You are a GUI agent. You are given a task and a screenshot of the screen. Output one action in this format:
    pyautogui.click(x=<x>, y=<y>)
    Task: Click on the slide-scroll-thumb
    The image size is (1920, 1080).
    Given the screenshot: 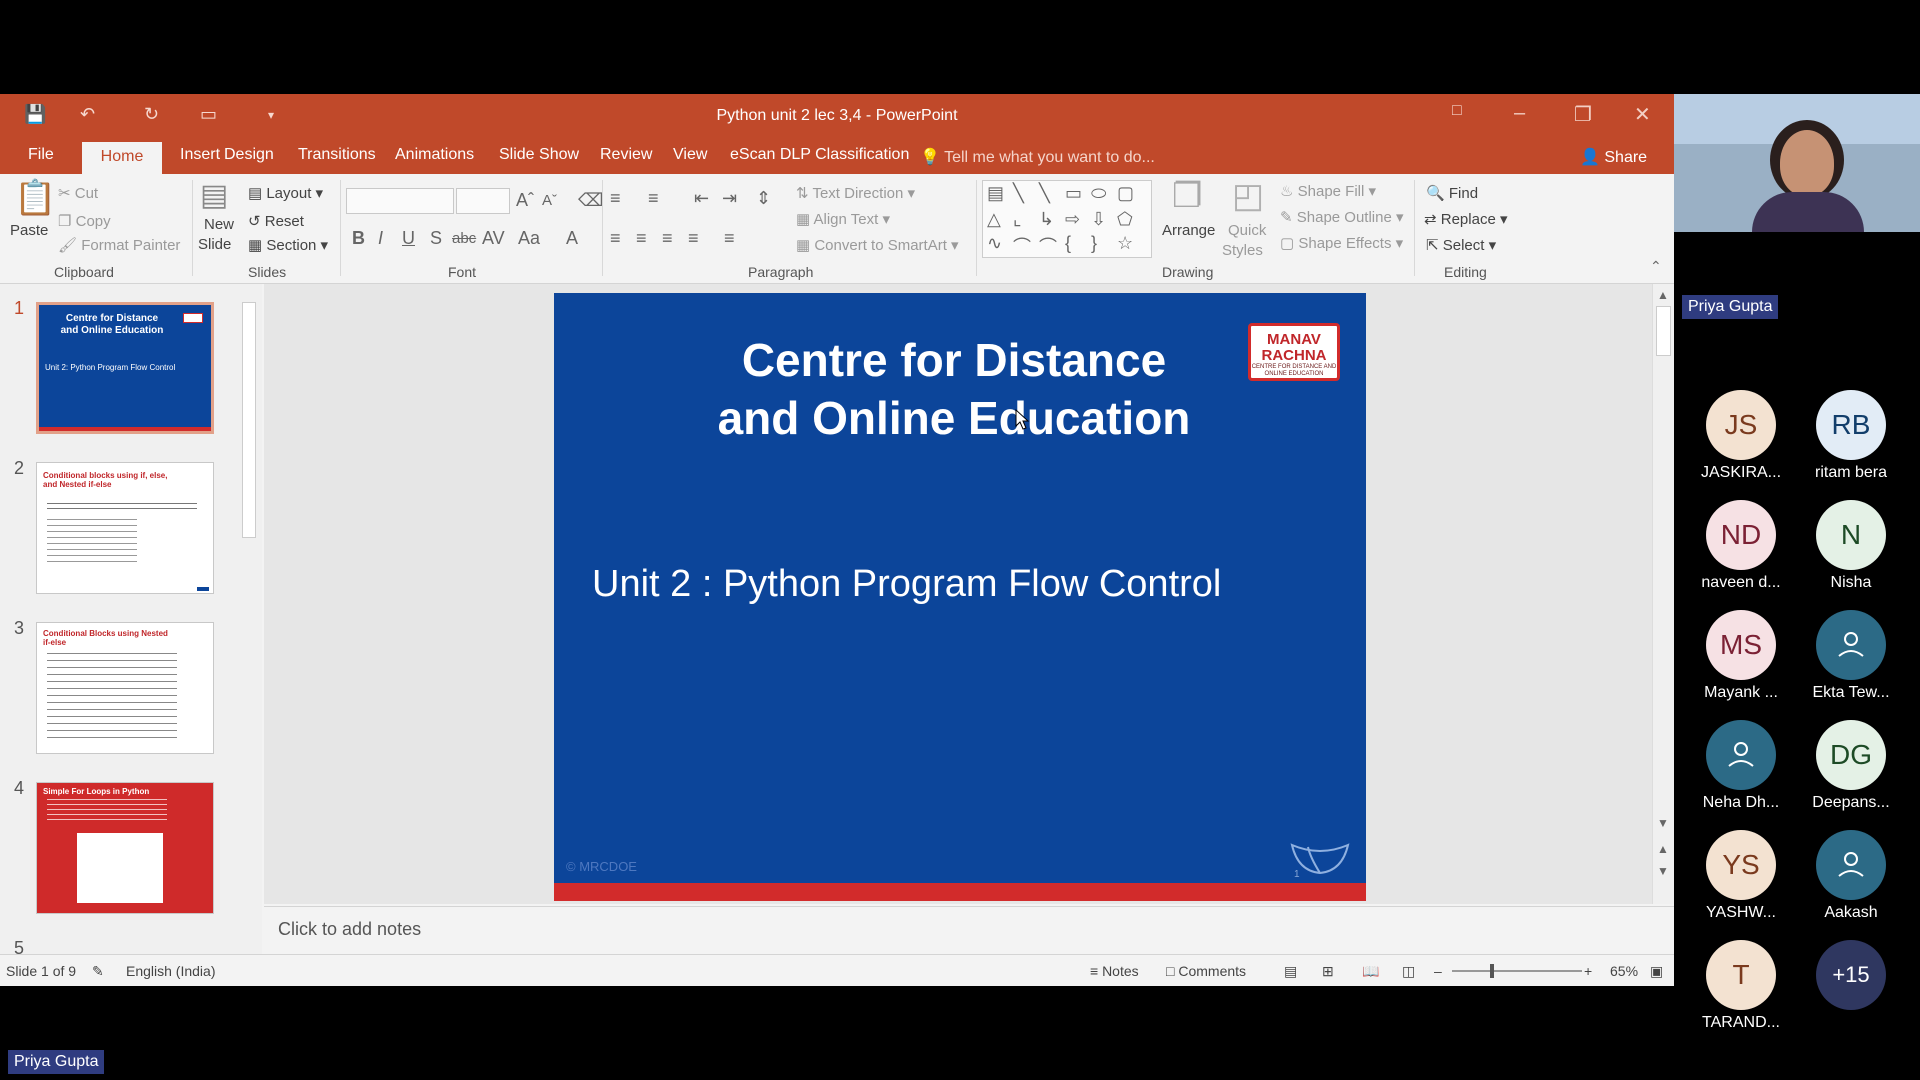 What is the action you would take?
    pyautogui.click(x=1663, y=331)
    